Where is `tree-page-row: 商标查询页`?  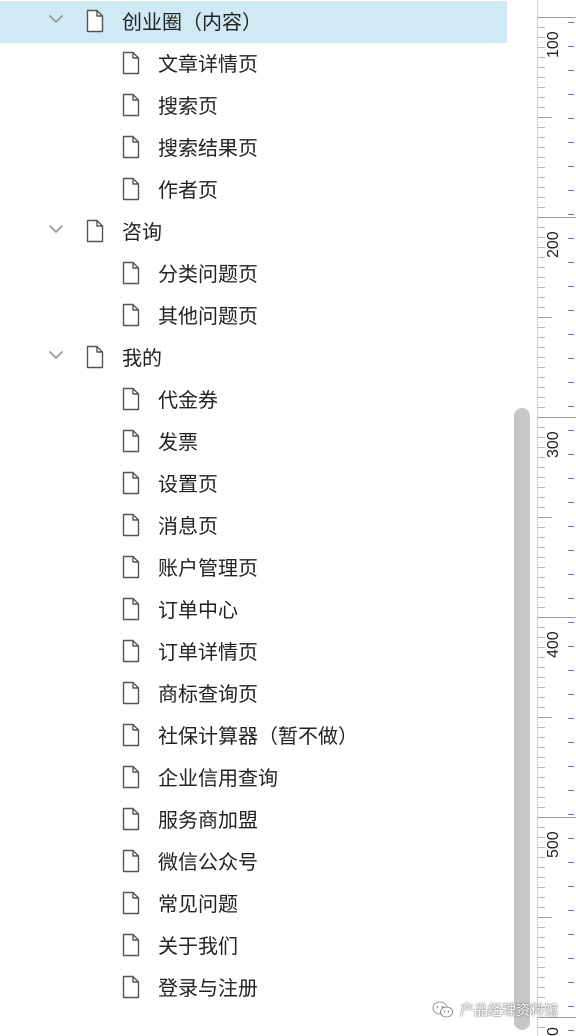 tree-page-row: 商标查询页 is located at coordinates (253, 694).